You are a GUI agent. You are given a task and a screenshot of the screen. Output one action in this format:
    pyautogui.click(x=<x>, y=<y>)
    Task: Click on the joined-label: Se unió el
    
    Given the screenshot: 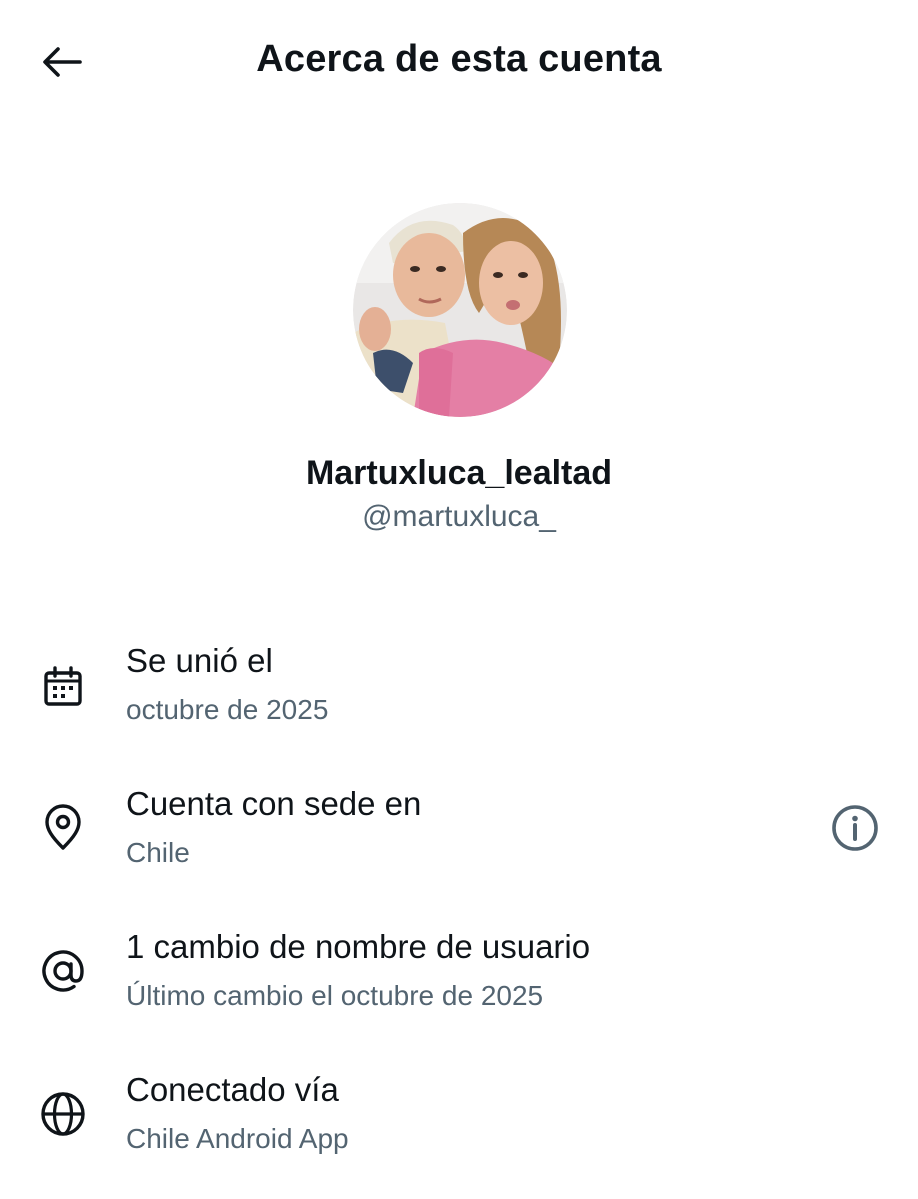 What is the action you would take?
    pyautogui.click(x=199, y=660)
    